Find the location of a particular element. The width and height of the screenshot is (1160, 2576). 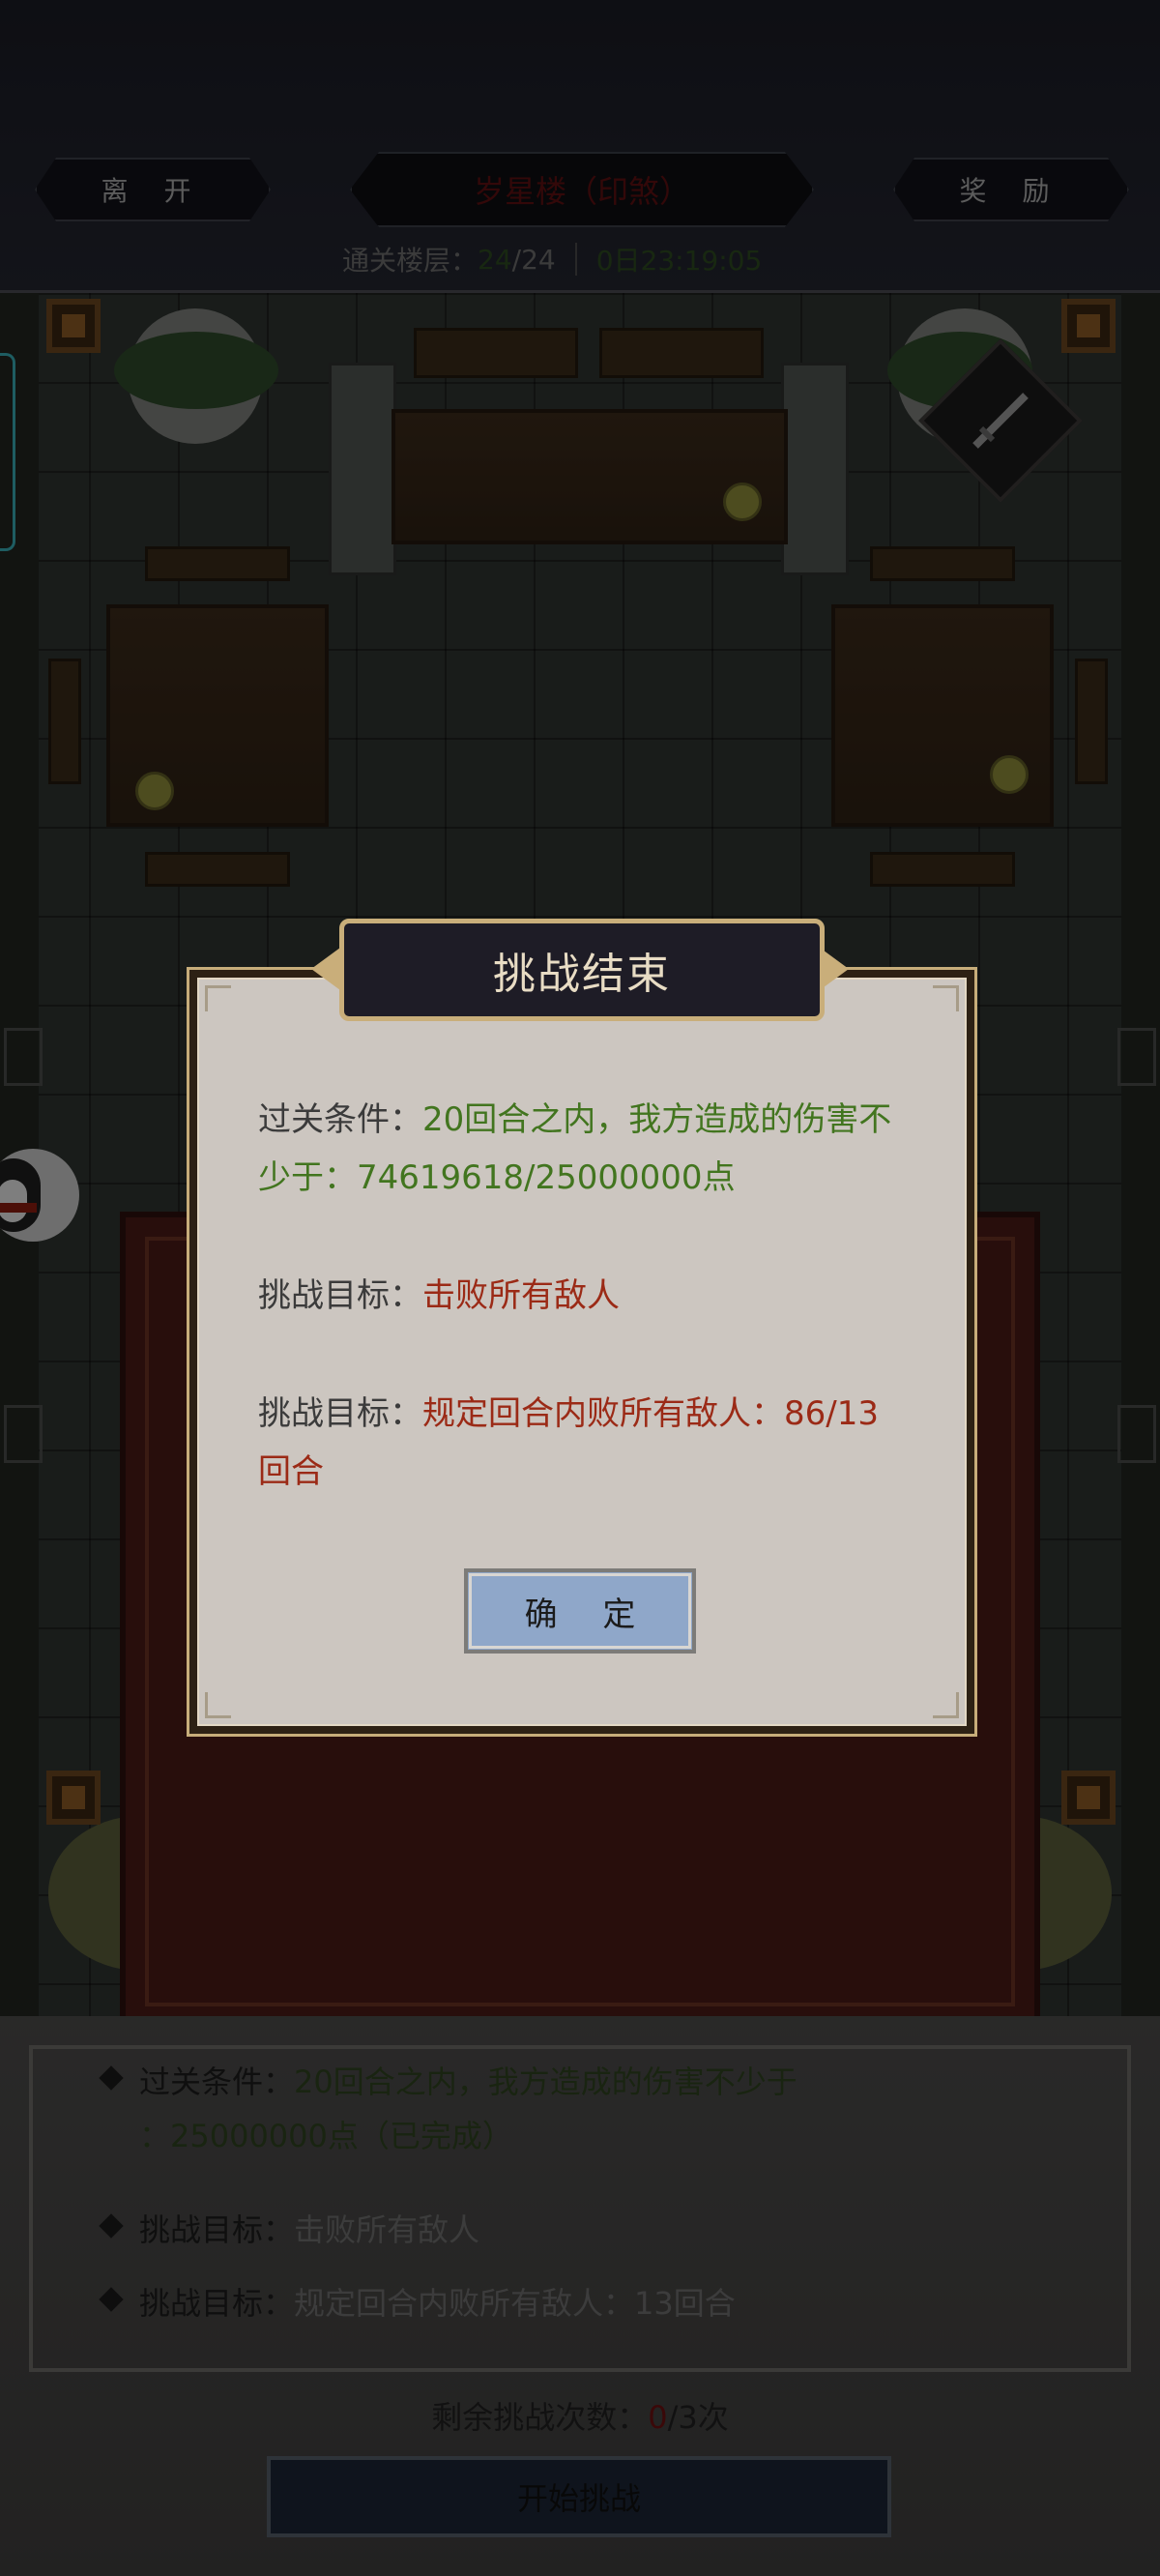

dialog-title: 挑战结束 is located at coordinates (582, 970).